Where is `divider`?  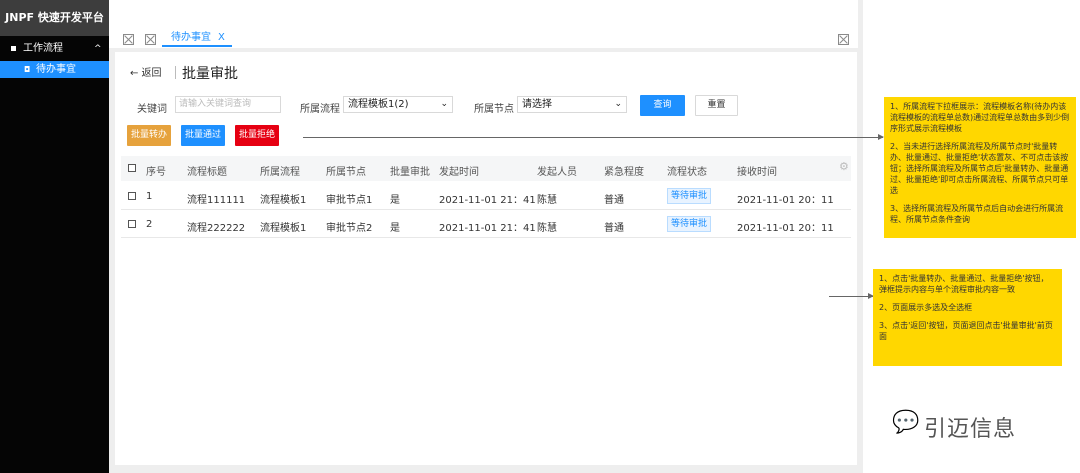 divider is located at coordinates (175, 72).